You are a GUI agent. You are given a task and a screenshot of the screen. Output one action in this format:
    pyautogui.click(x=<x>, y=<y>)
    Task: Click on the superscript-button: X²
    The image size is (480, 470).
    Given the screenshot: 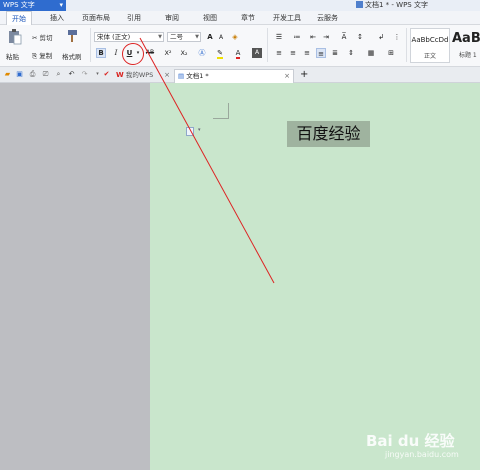 What is the action you would take?
    pyautogui.click(x=168, y=53)
    